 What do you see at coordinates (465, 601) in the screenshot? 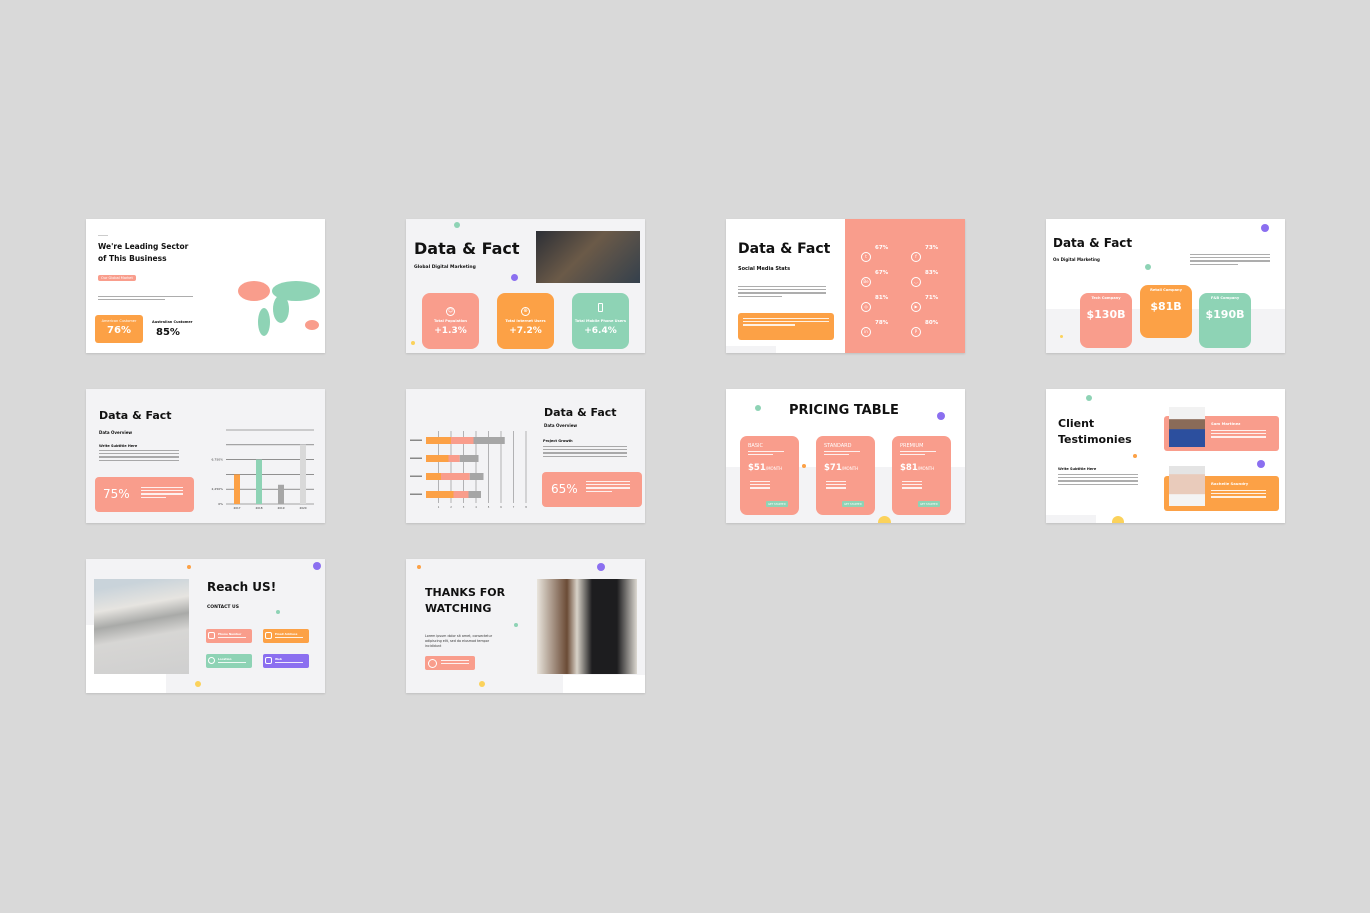
I see `slide-title: THANKS FOR WATCHING` at bounding box center [465, 601].